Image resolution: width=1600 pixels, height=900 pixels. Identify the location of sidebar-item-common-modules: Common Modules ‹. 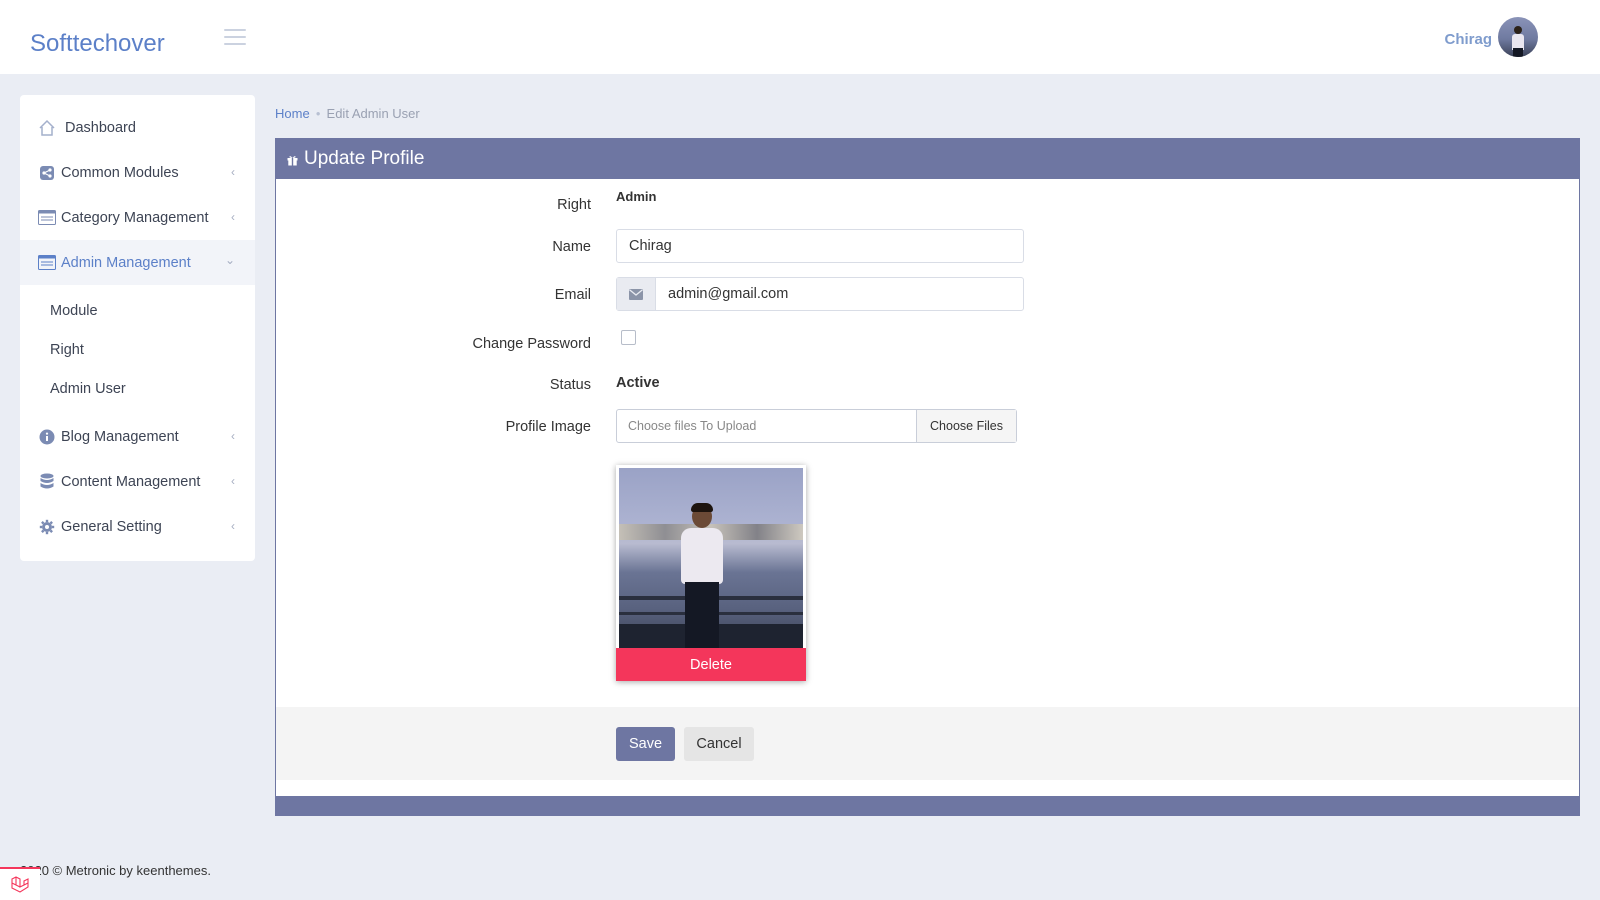
(137, 172).